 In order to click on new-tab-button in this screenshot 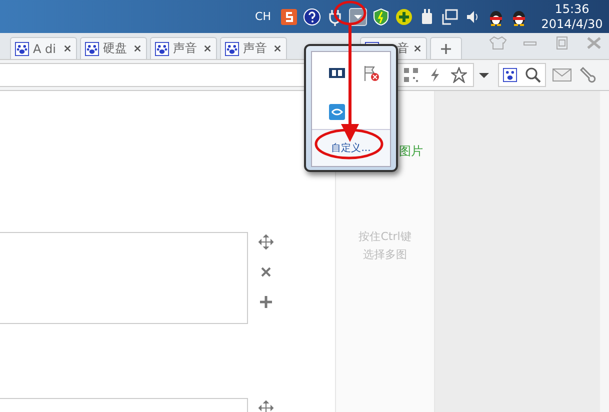, I will do `click(446, 48)`.